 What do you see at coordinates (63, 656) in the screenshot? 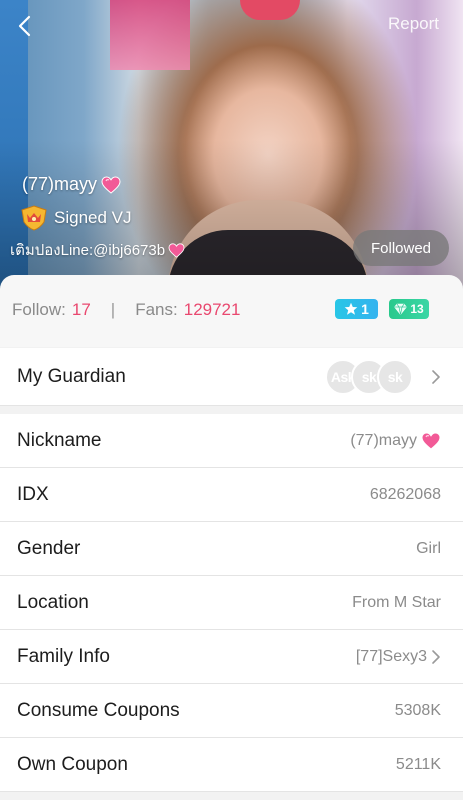
I see `family-info-label: Family Info` at bounding box center [63, 656].